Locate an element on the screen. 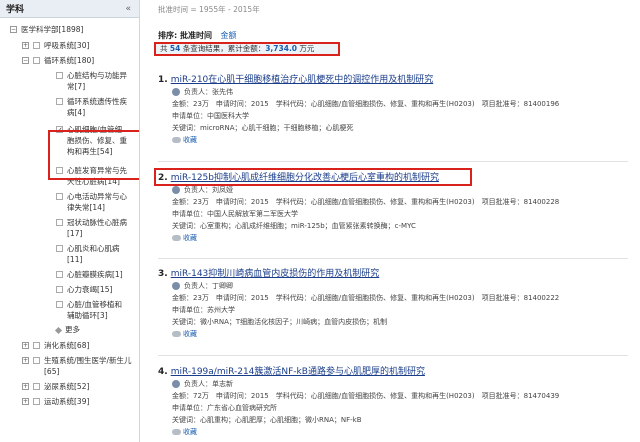 The image size is (640, 442). tree-item-label: 消化系统[68] is located at coordinates (67, 345).